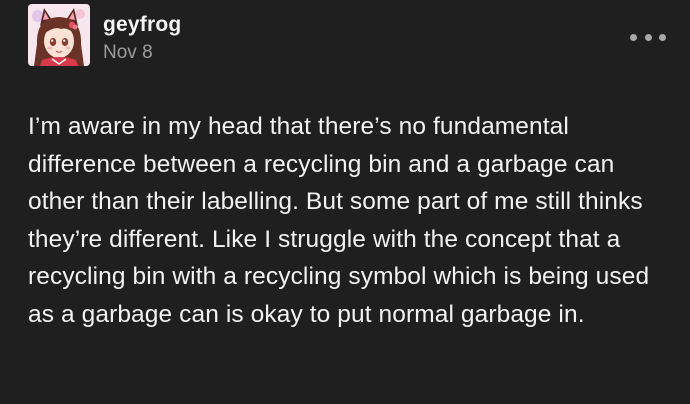 This screenshot has width=690, height=404. Describe the element at coordinates (142, 25) in the screenshot. I see `username: geyfrog` at that location.